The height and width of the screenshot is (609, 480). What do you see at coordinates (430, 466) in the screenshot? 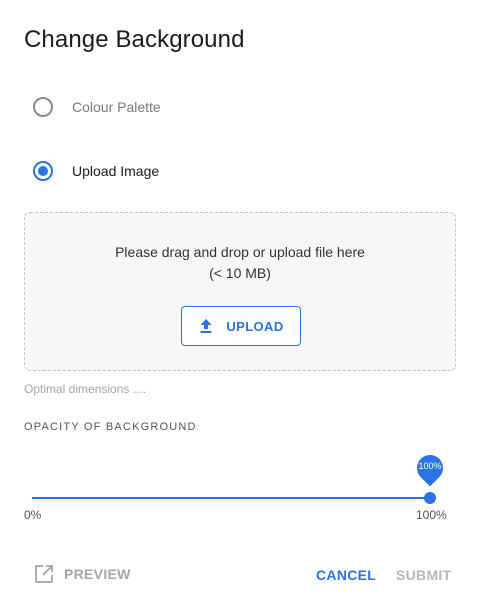
I see `slider-value-label: 100%` at bounding box center [430, 466].